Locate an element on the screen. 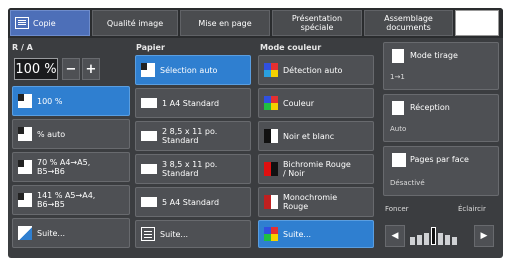 The width and height of the screenshot is (509, 262). reception-button: Réception Auto is located at coordinates (441, 118).